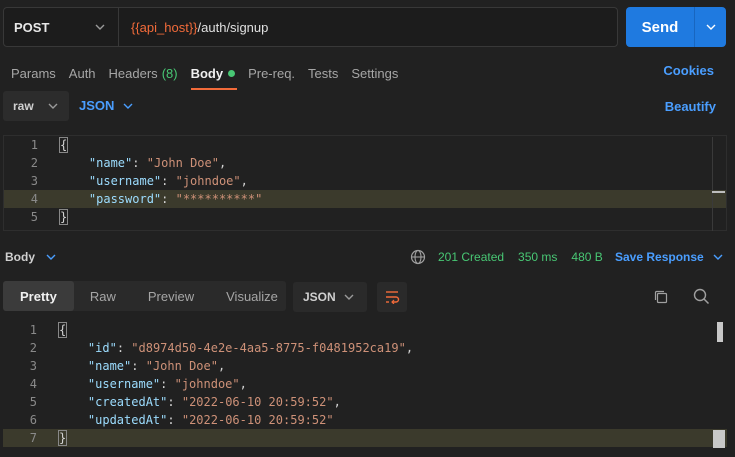 This screenshot has height=457, width=735. What do you see at coordinates (368, 27) in the screenshot?
I see `url-input: {{api_host}}/auth/signup` at bounding box center [368, 27].